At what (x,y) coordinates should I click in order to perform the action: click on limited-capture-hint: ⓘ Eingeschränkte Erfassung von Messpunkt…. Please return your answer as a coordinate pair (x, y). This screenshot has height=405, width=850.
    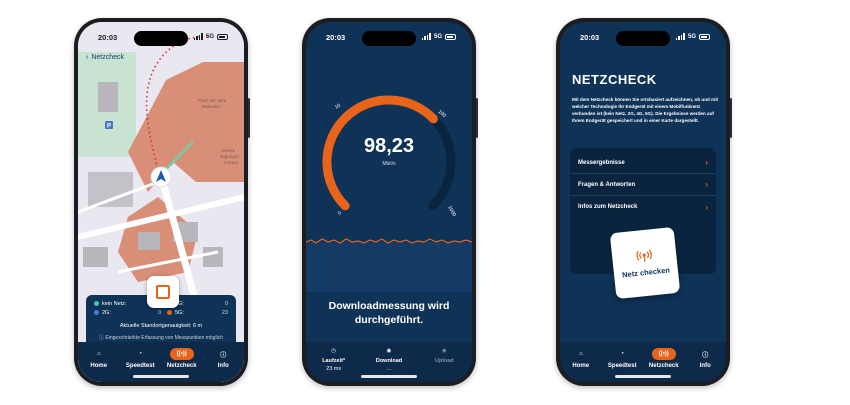
    Looking at the image, I should click on (161, 338).